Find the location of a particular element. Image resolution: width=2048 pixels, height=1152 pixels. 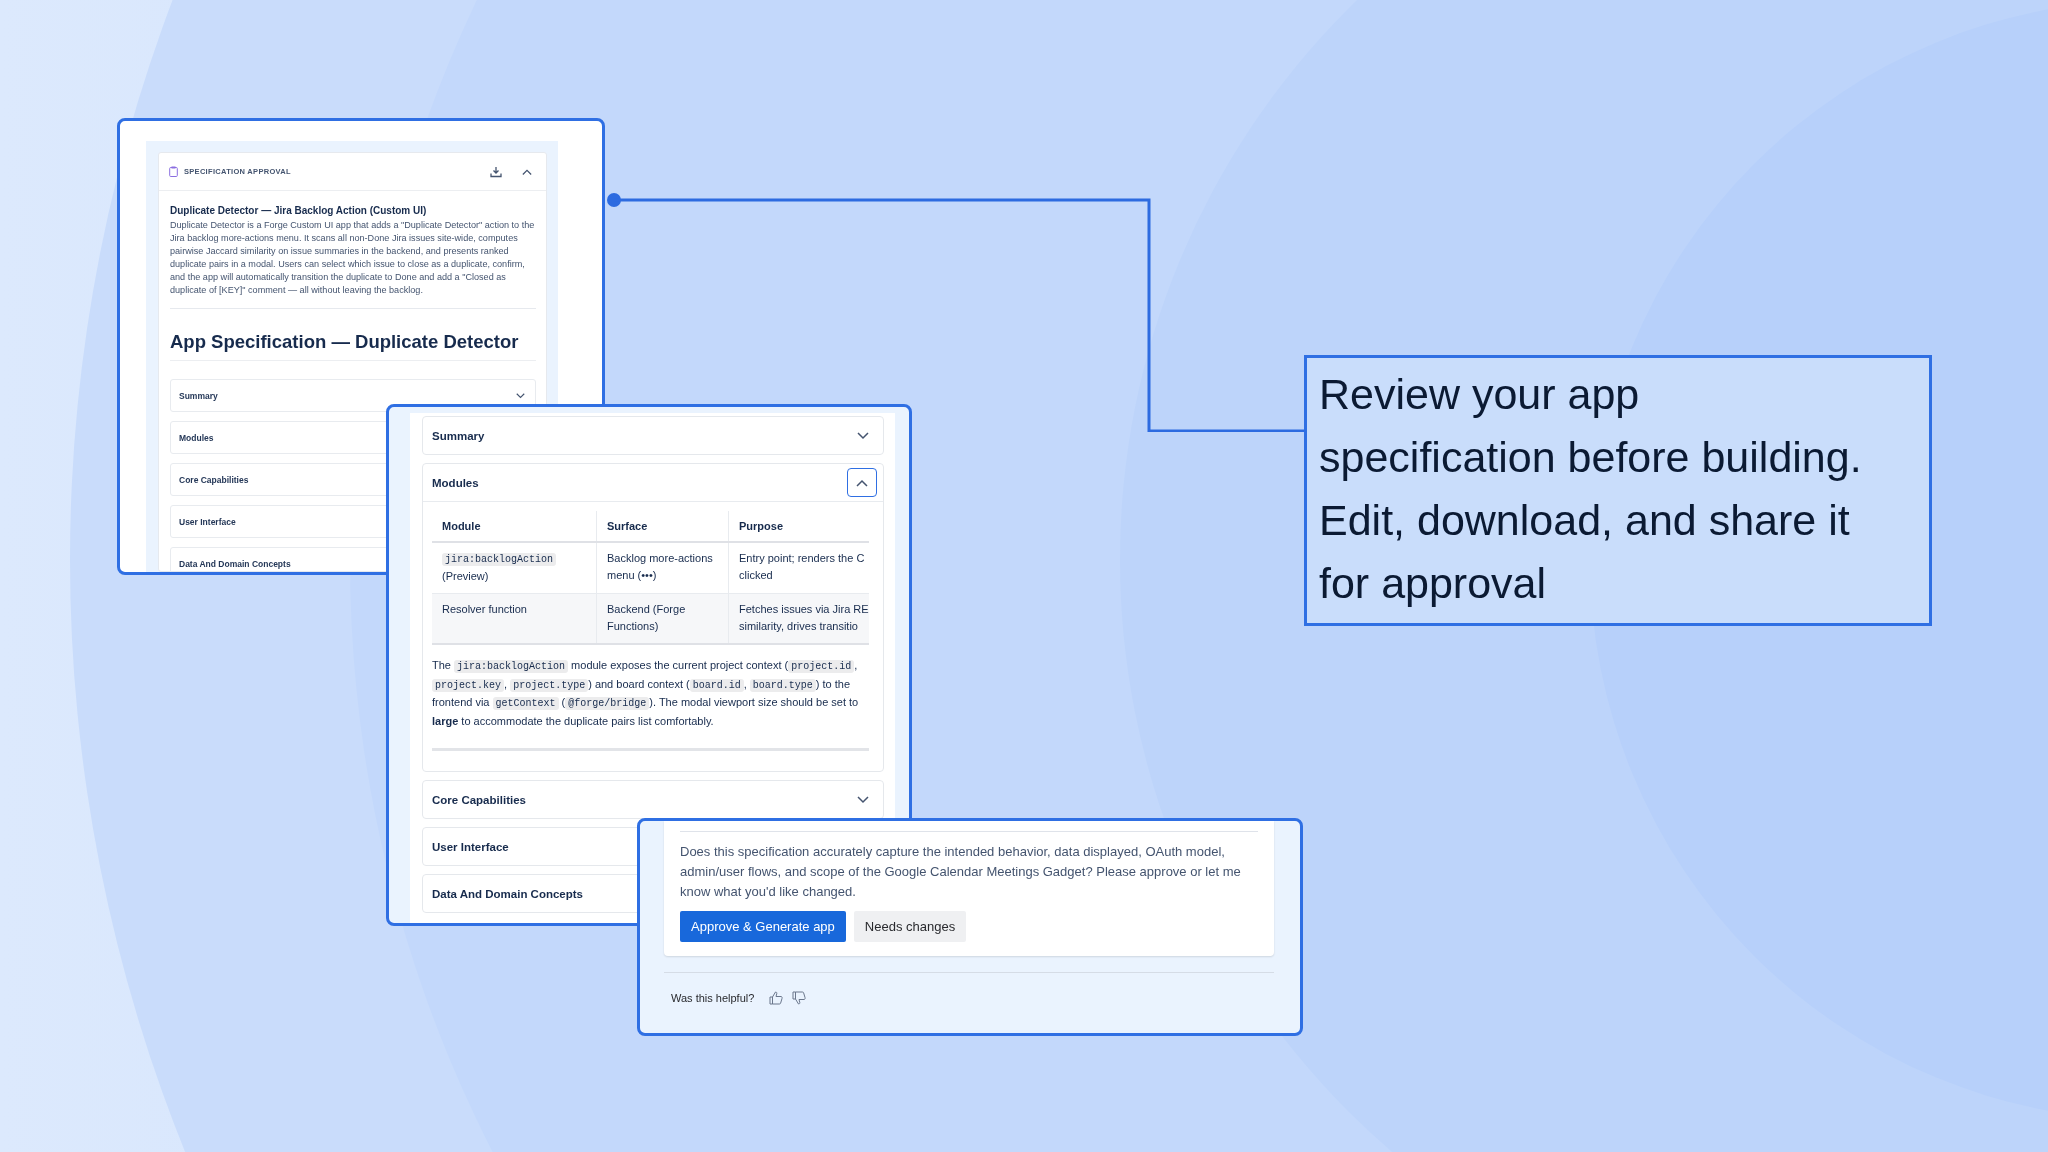

table-cell: Backlog more-actions menu (•••) is located at coordinates (662, 568).